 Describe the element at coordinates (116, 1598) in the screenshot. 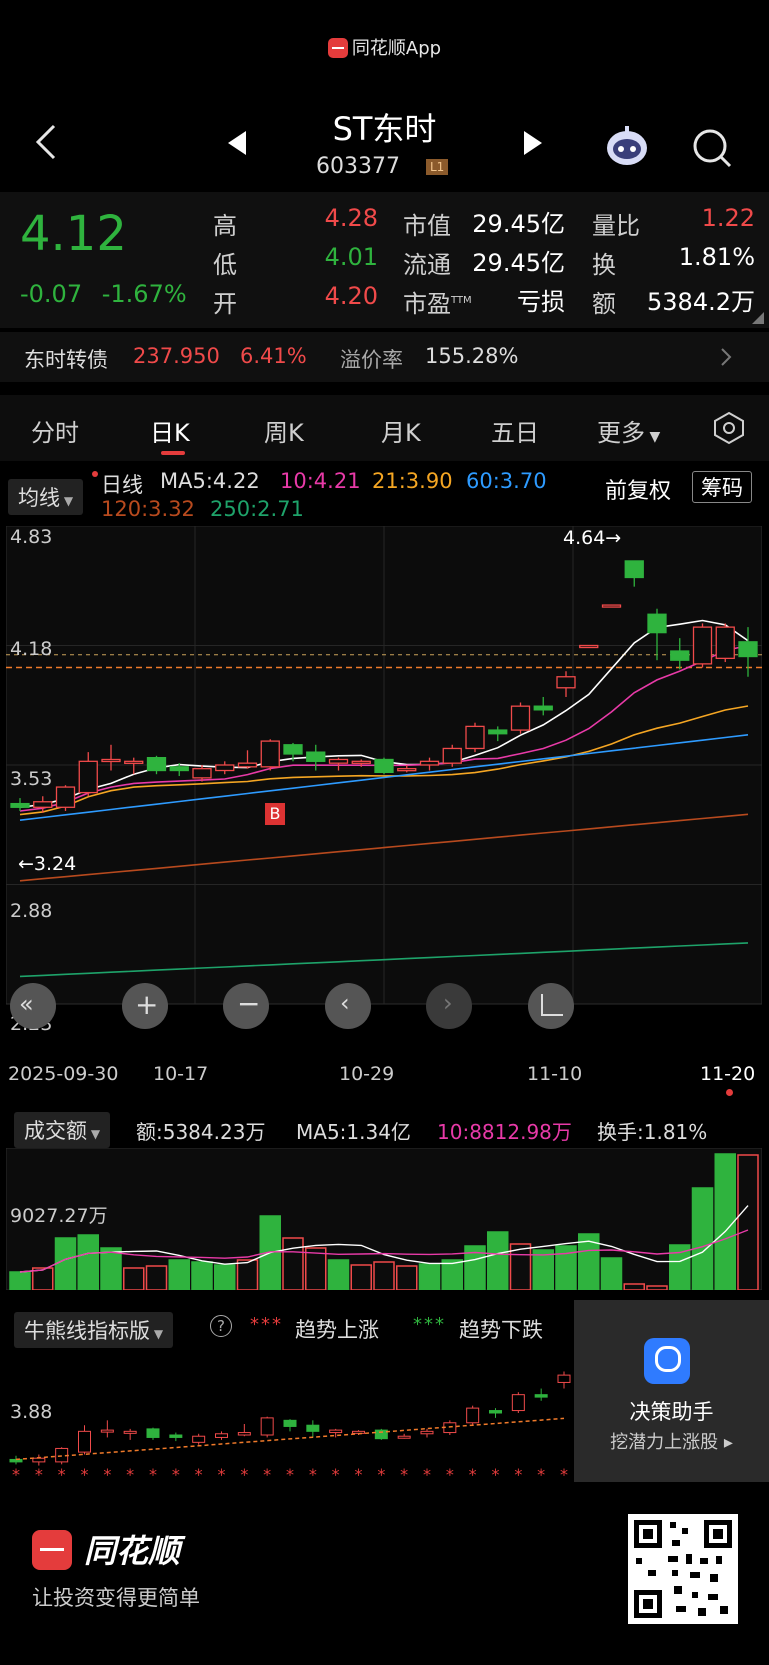

I see `footer-slogan: 让投资变得更简单` at that location.